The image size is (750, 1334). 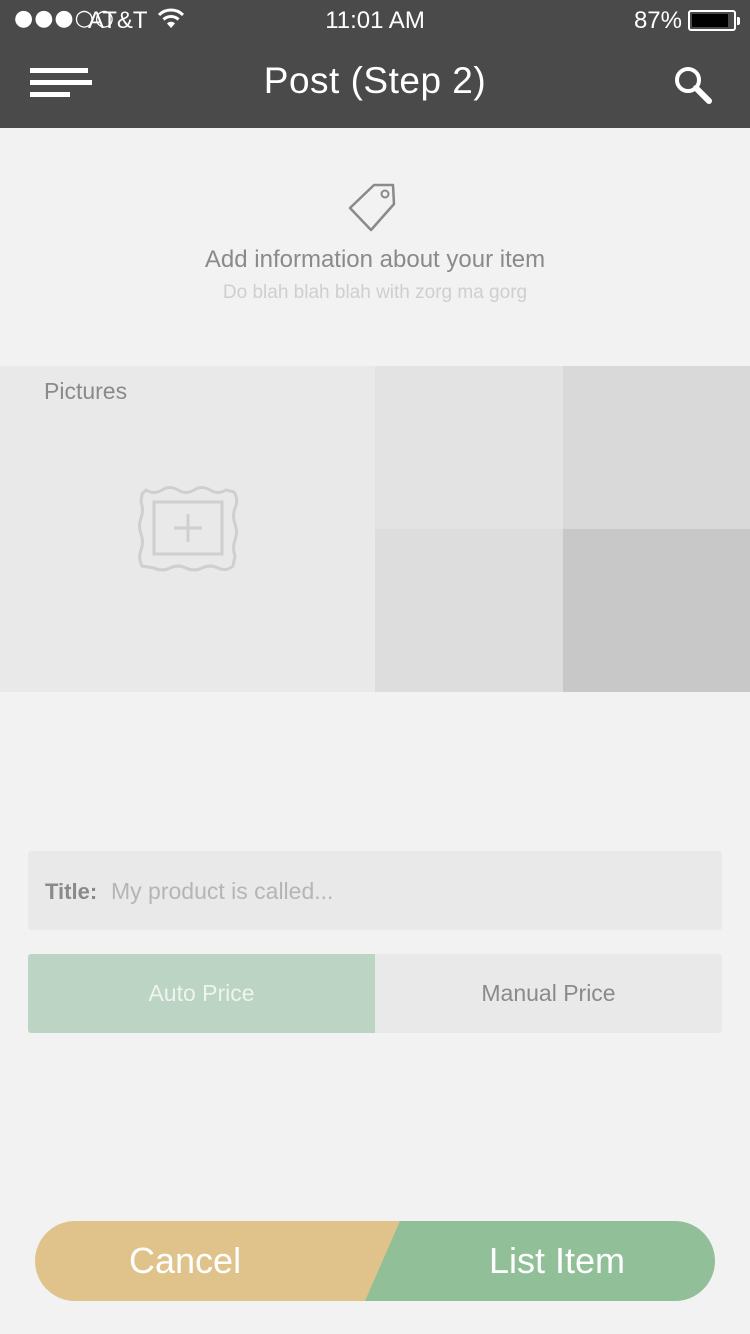 I want to click on battery-percent: 87%, so click(x=657, y=20).